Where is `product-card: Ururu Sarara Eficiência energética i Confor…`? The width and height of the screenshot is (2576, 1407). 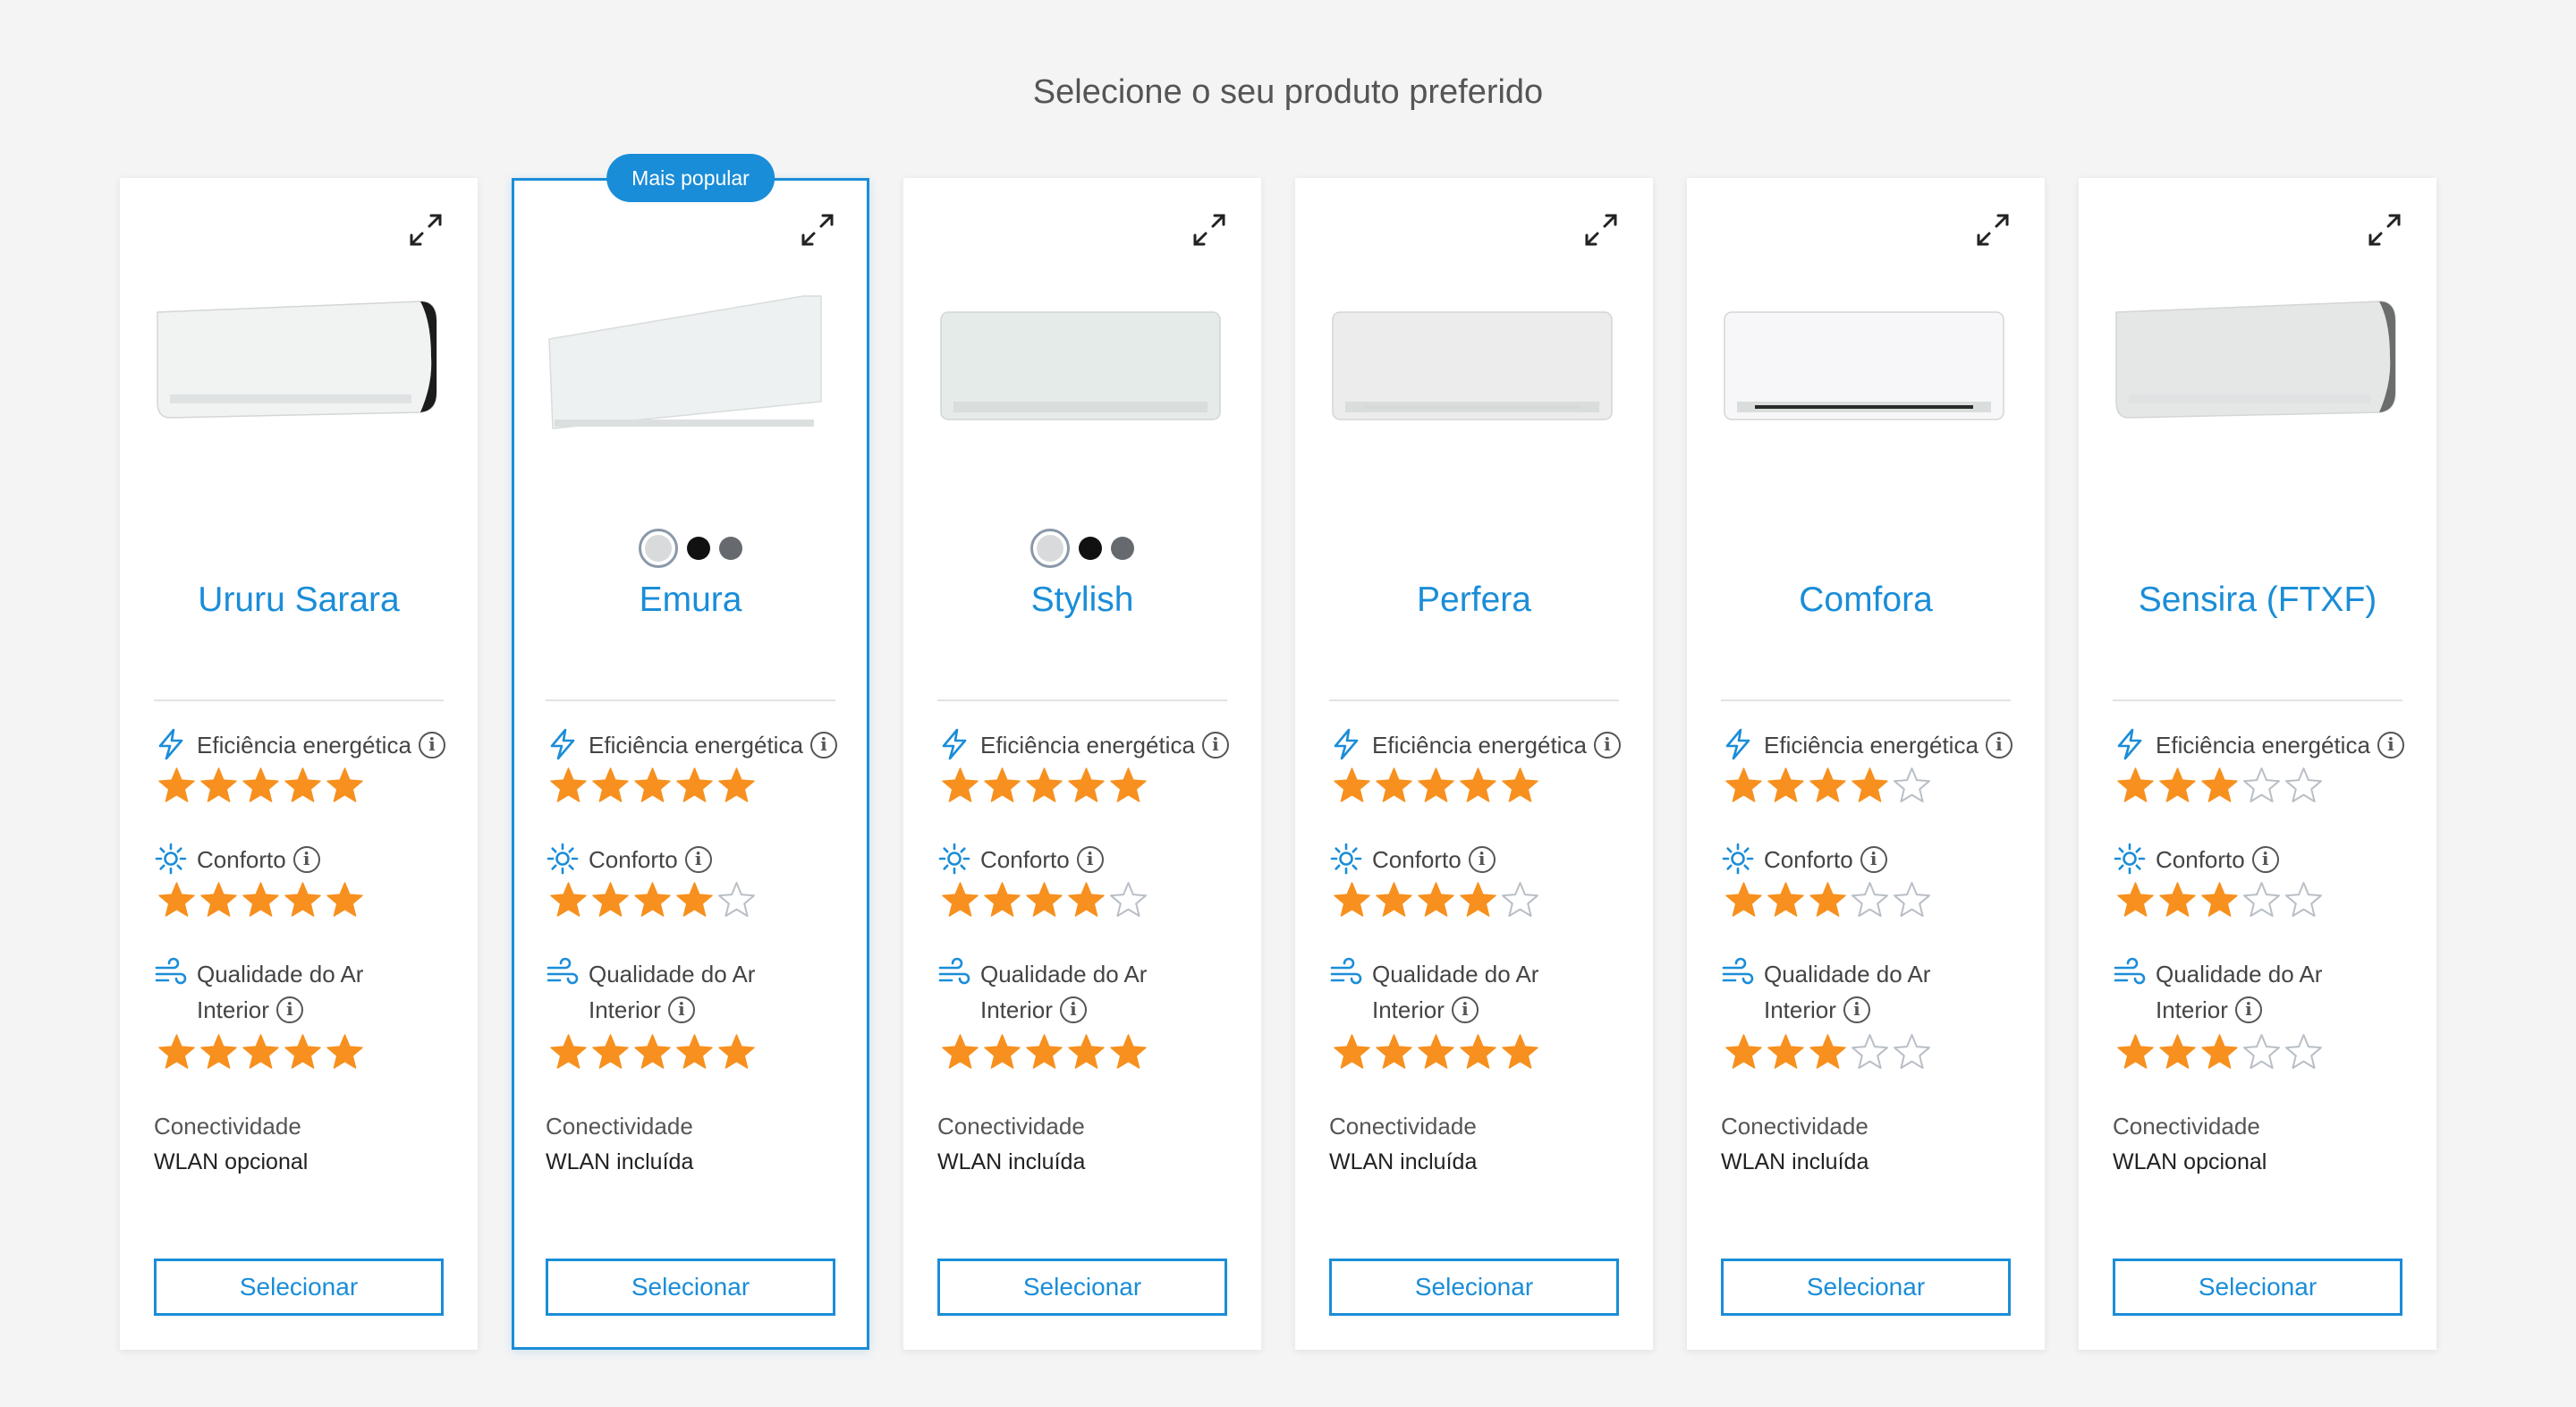 product-card: Ururu Sarara Eficiência energética i Confor… is located at coordinates (299, 764).